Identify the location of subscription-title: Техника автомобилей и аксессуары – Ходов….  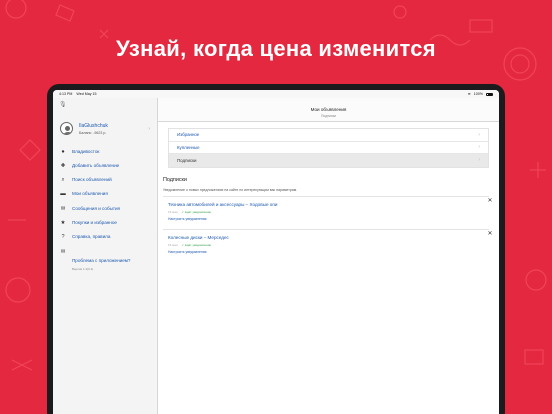
(328, 204).